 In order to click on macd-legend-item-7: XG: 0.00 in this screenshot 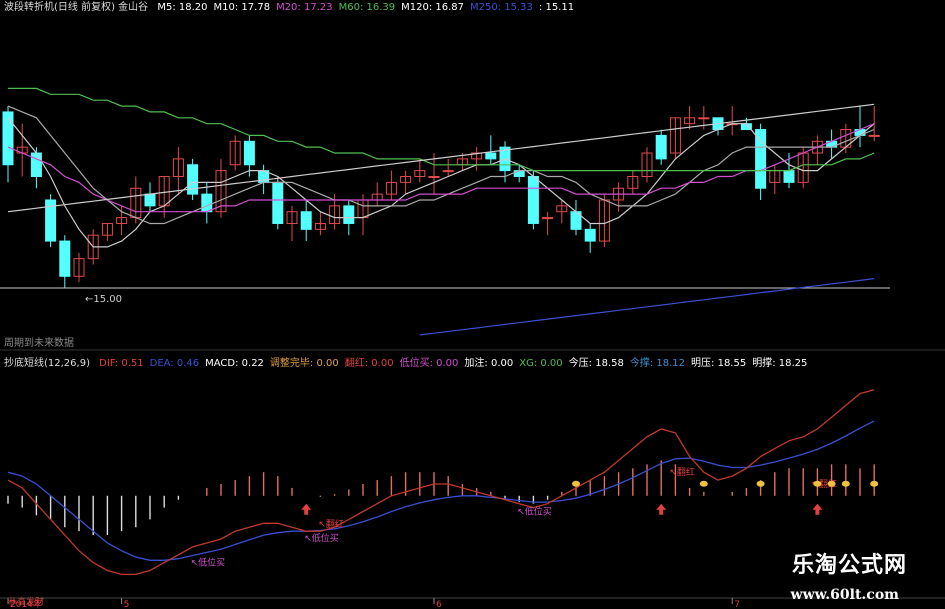, I will do `click(541, 363)`.